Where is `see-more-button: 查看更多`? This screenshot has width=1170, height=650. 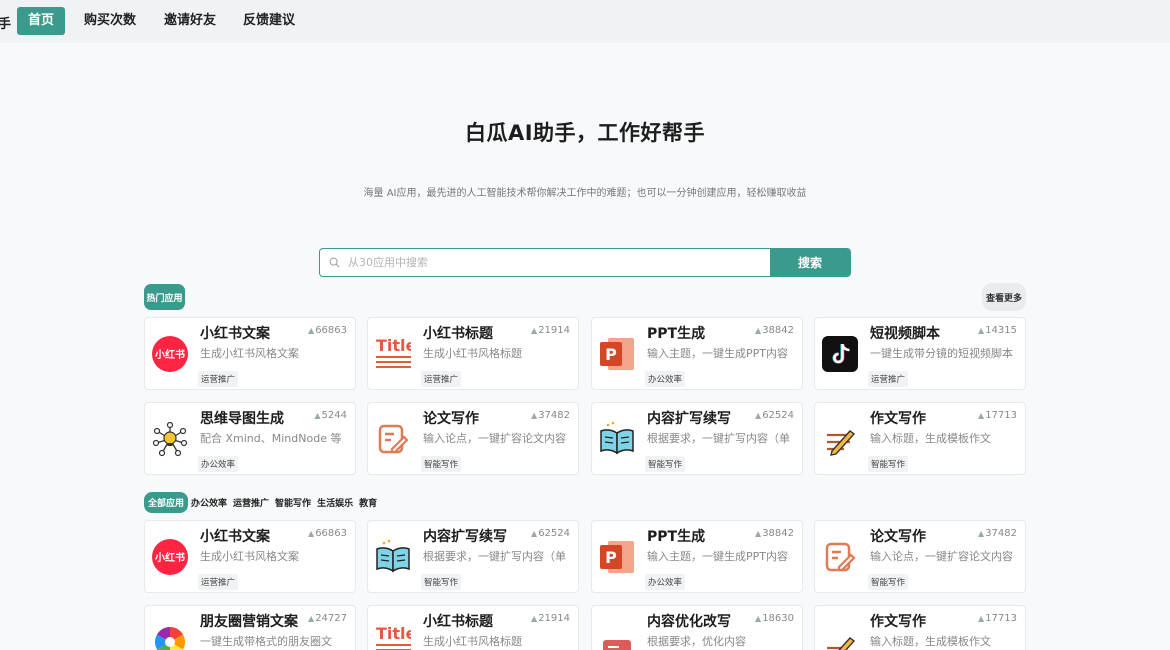
see-more-button: 查看更多 is located at coordinates (1004, 297).